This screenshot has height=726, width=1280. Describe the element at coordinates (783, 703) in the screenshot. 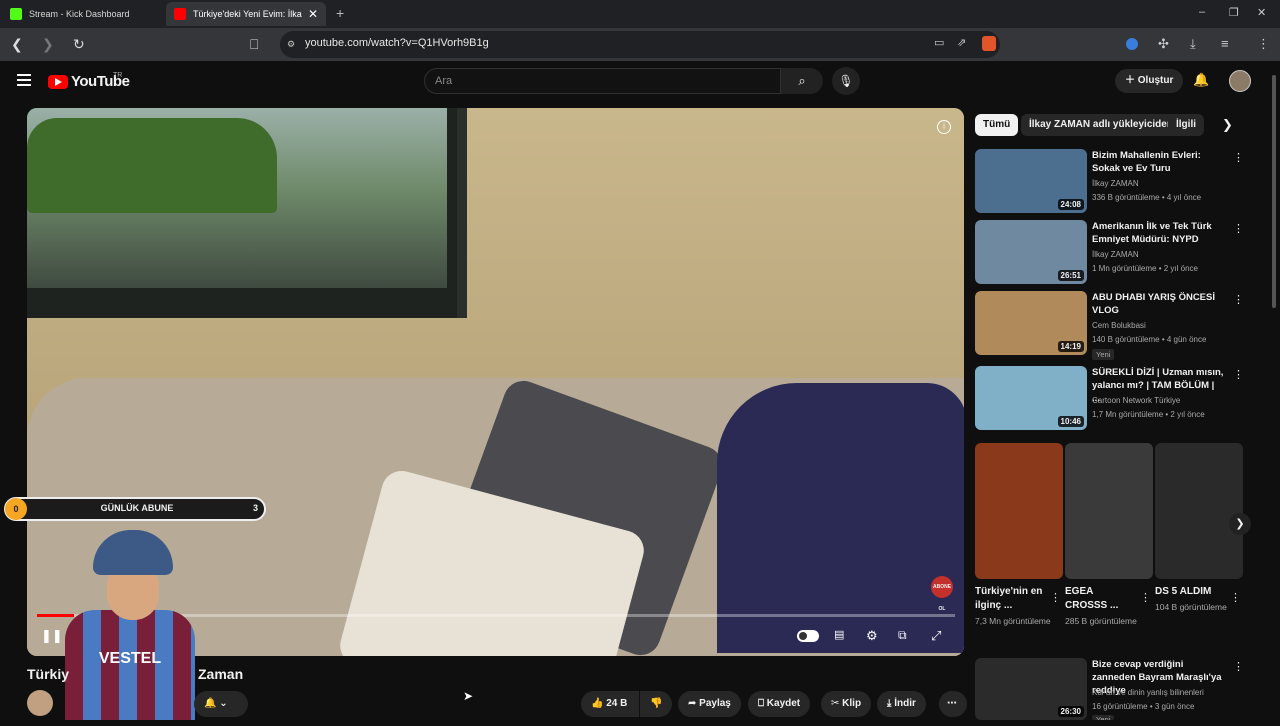

I see `save-label: Kaydet` at that location.